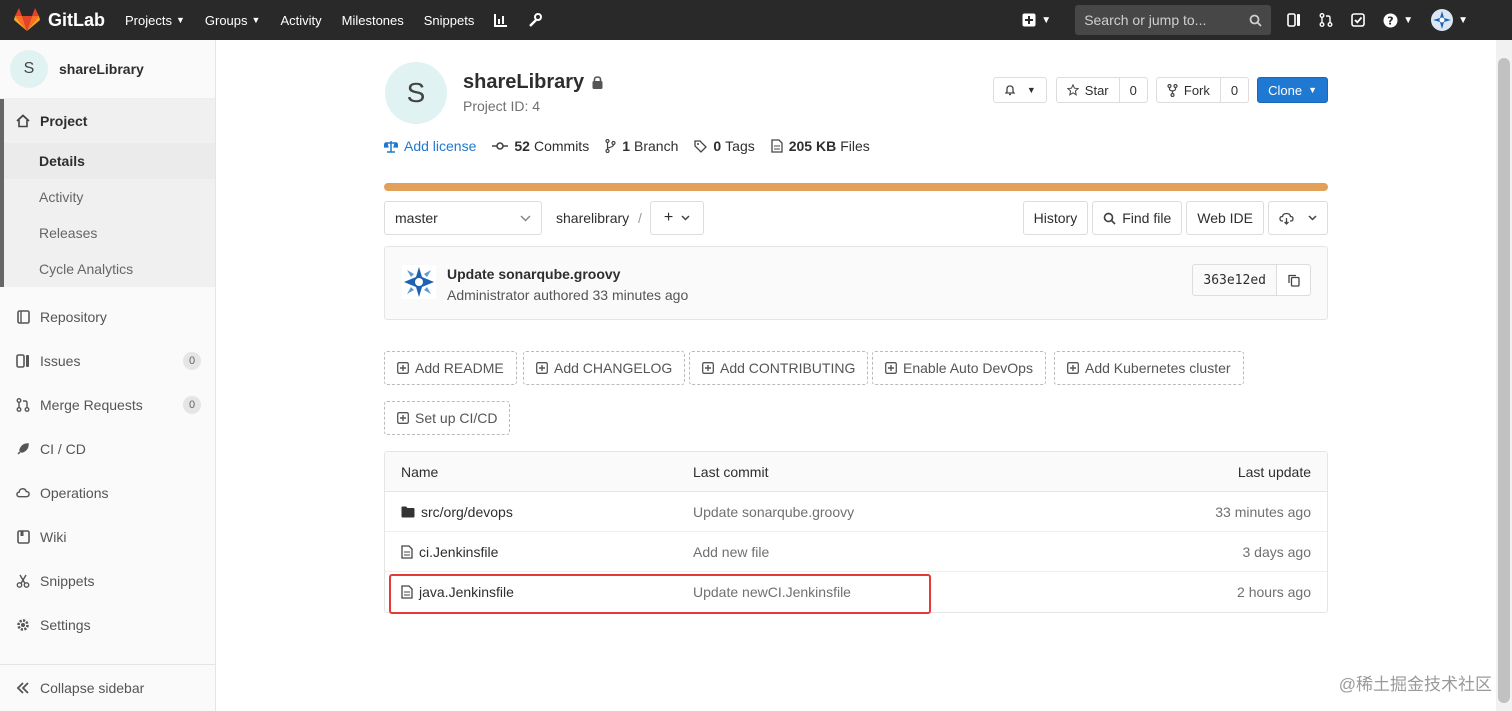 Image resolution: width=1512 pixels, height=711 pixels. I want to click on todos-check-icon, so click(1358, 20).